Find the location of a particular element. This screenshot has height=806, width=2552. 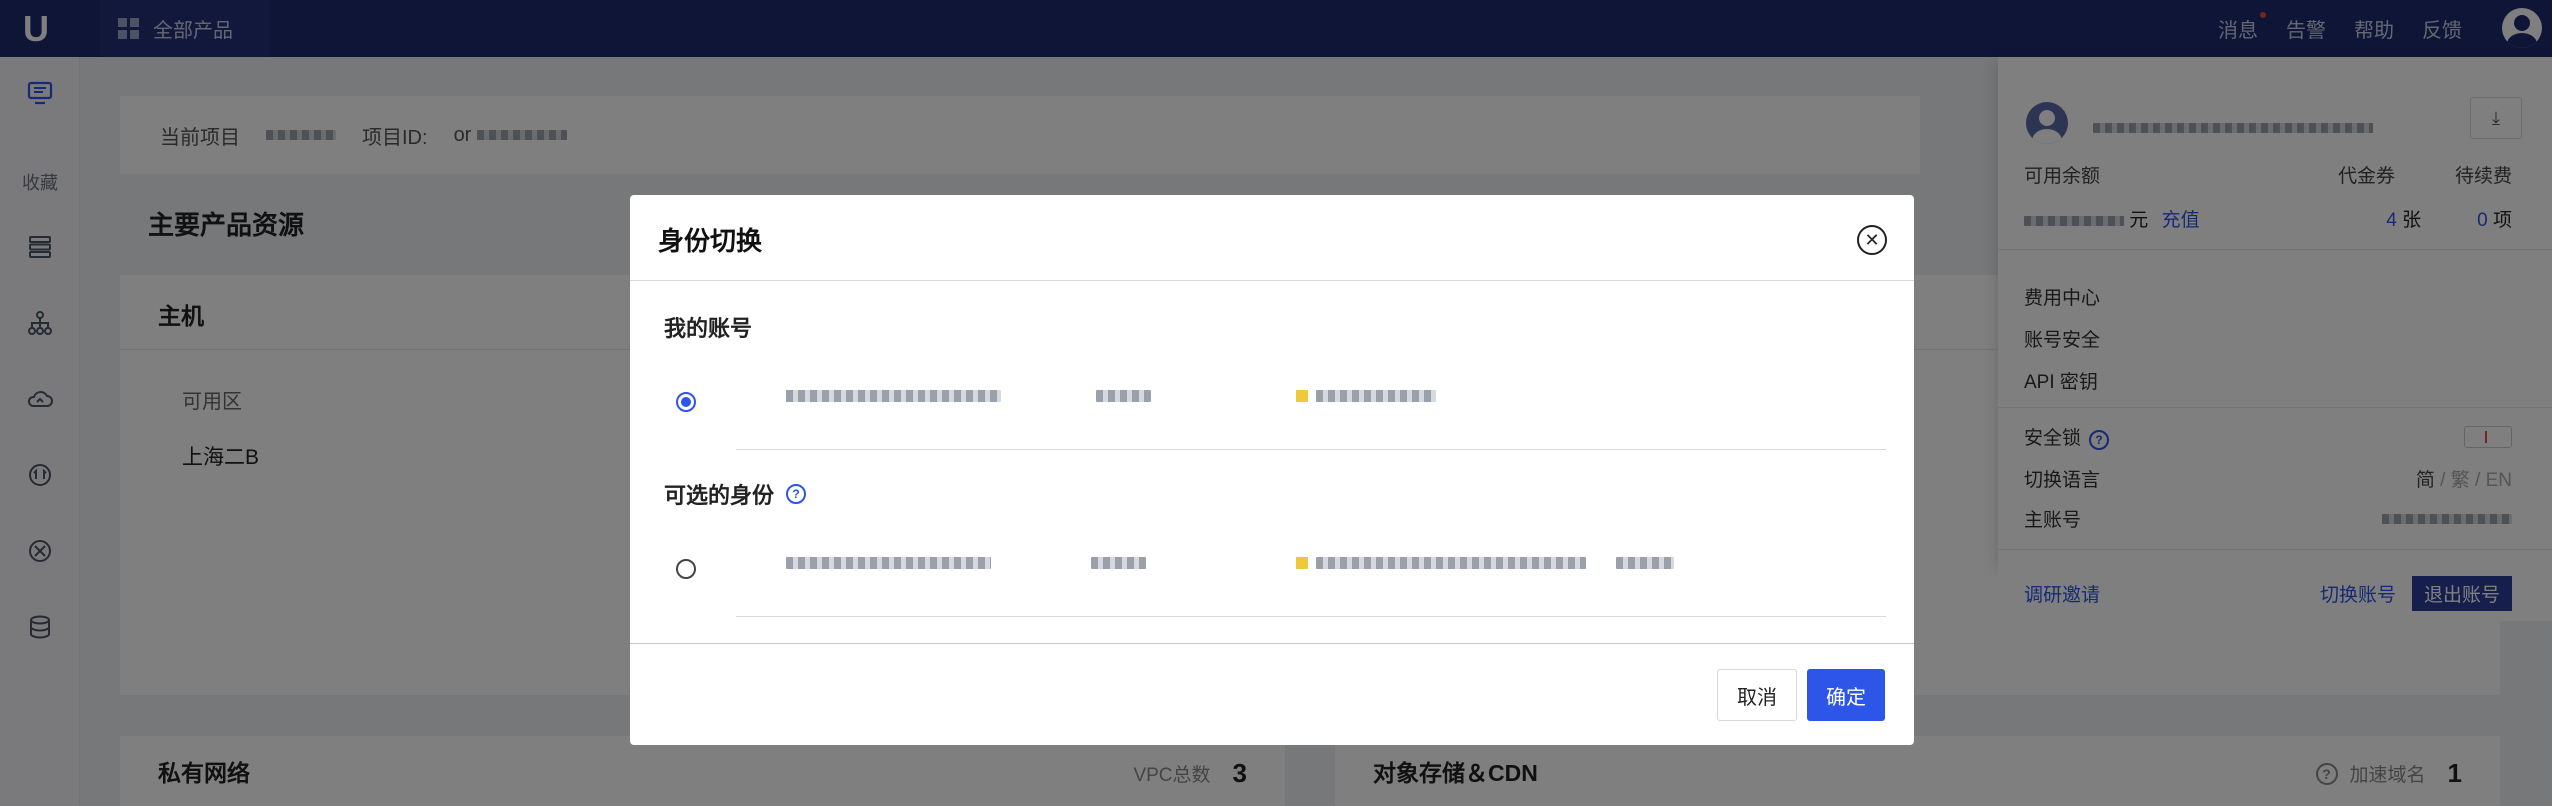

modal-title: 身份切换 is located at coordinates (710, 241).